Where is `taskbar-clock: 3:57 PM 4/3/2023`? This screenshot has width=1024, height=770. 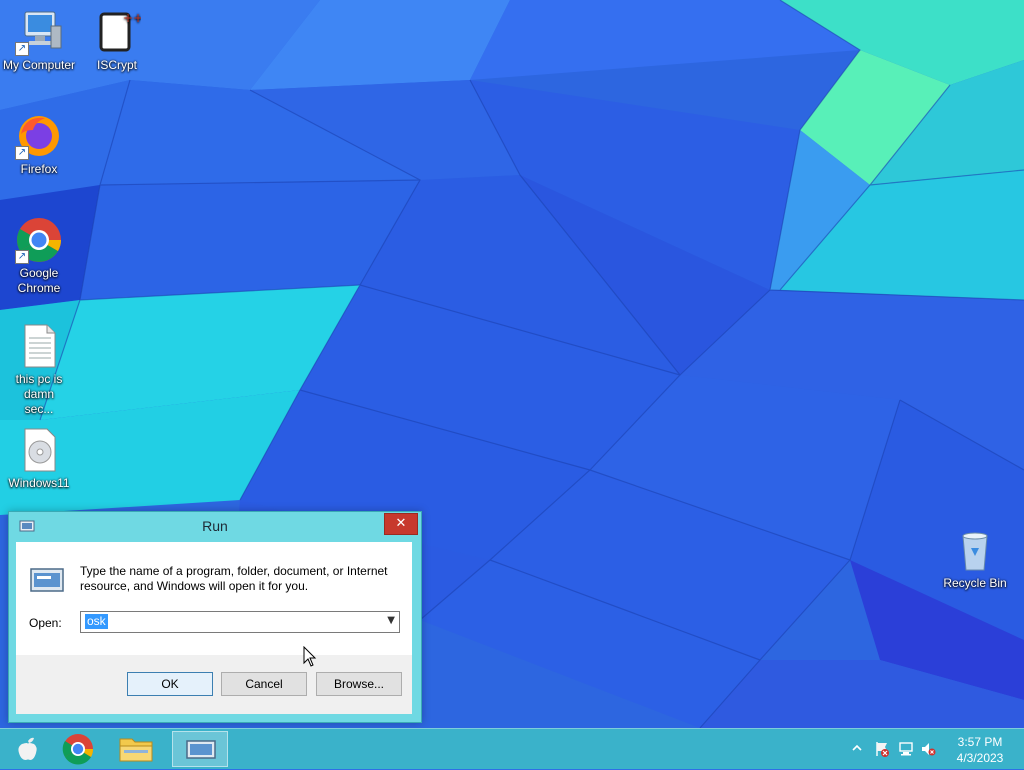
taskbar-clock: 3:57 PM 4/3/2023 is located at coordinates (980, 750).